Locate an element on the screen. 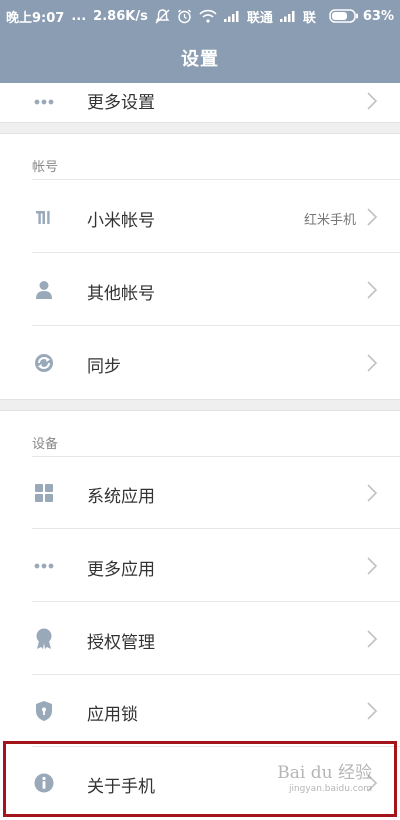 This screenshot has height=820, width=400. list-item-label: 小米帐号 is located at coordinates (121, 221).